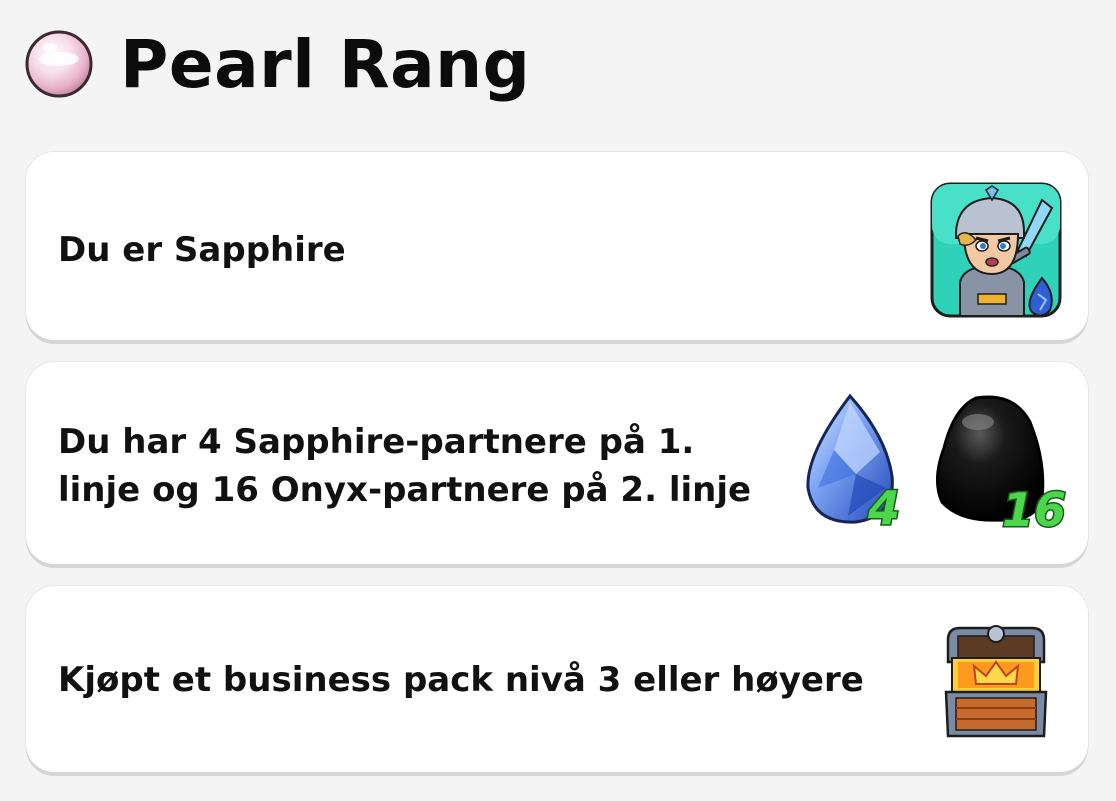 The image size is (1116, 801). I want to click on requirement-text: Du er Sapphire, so click(202, 250).